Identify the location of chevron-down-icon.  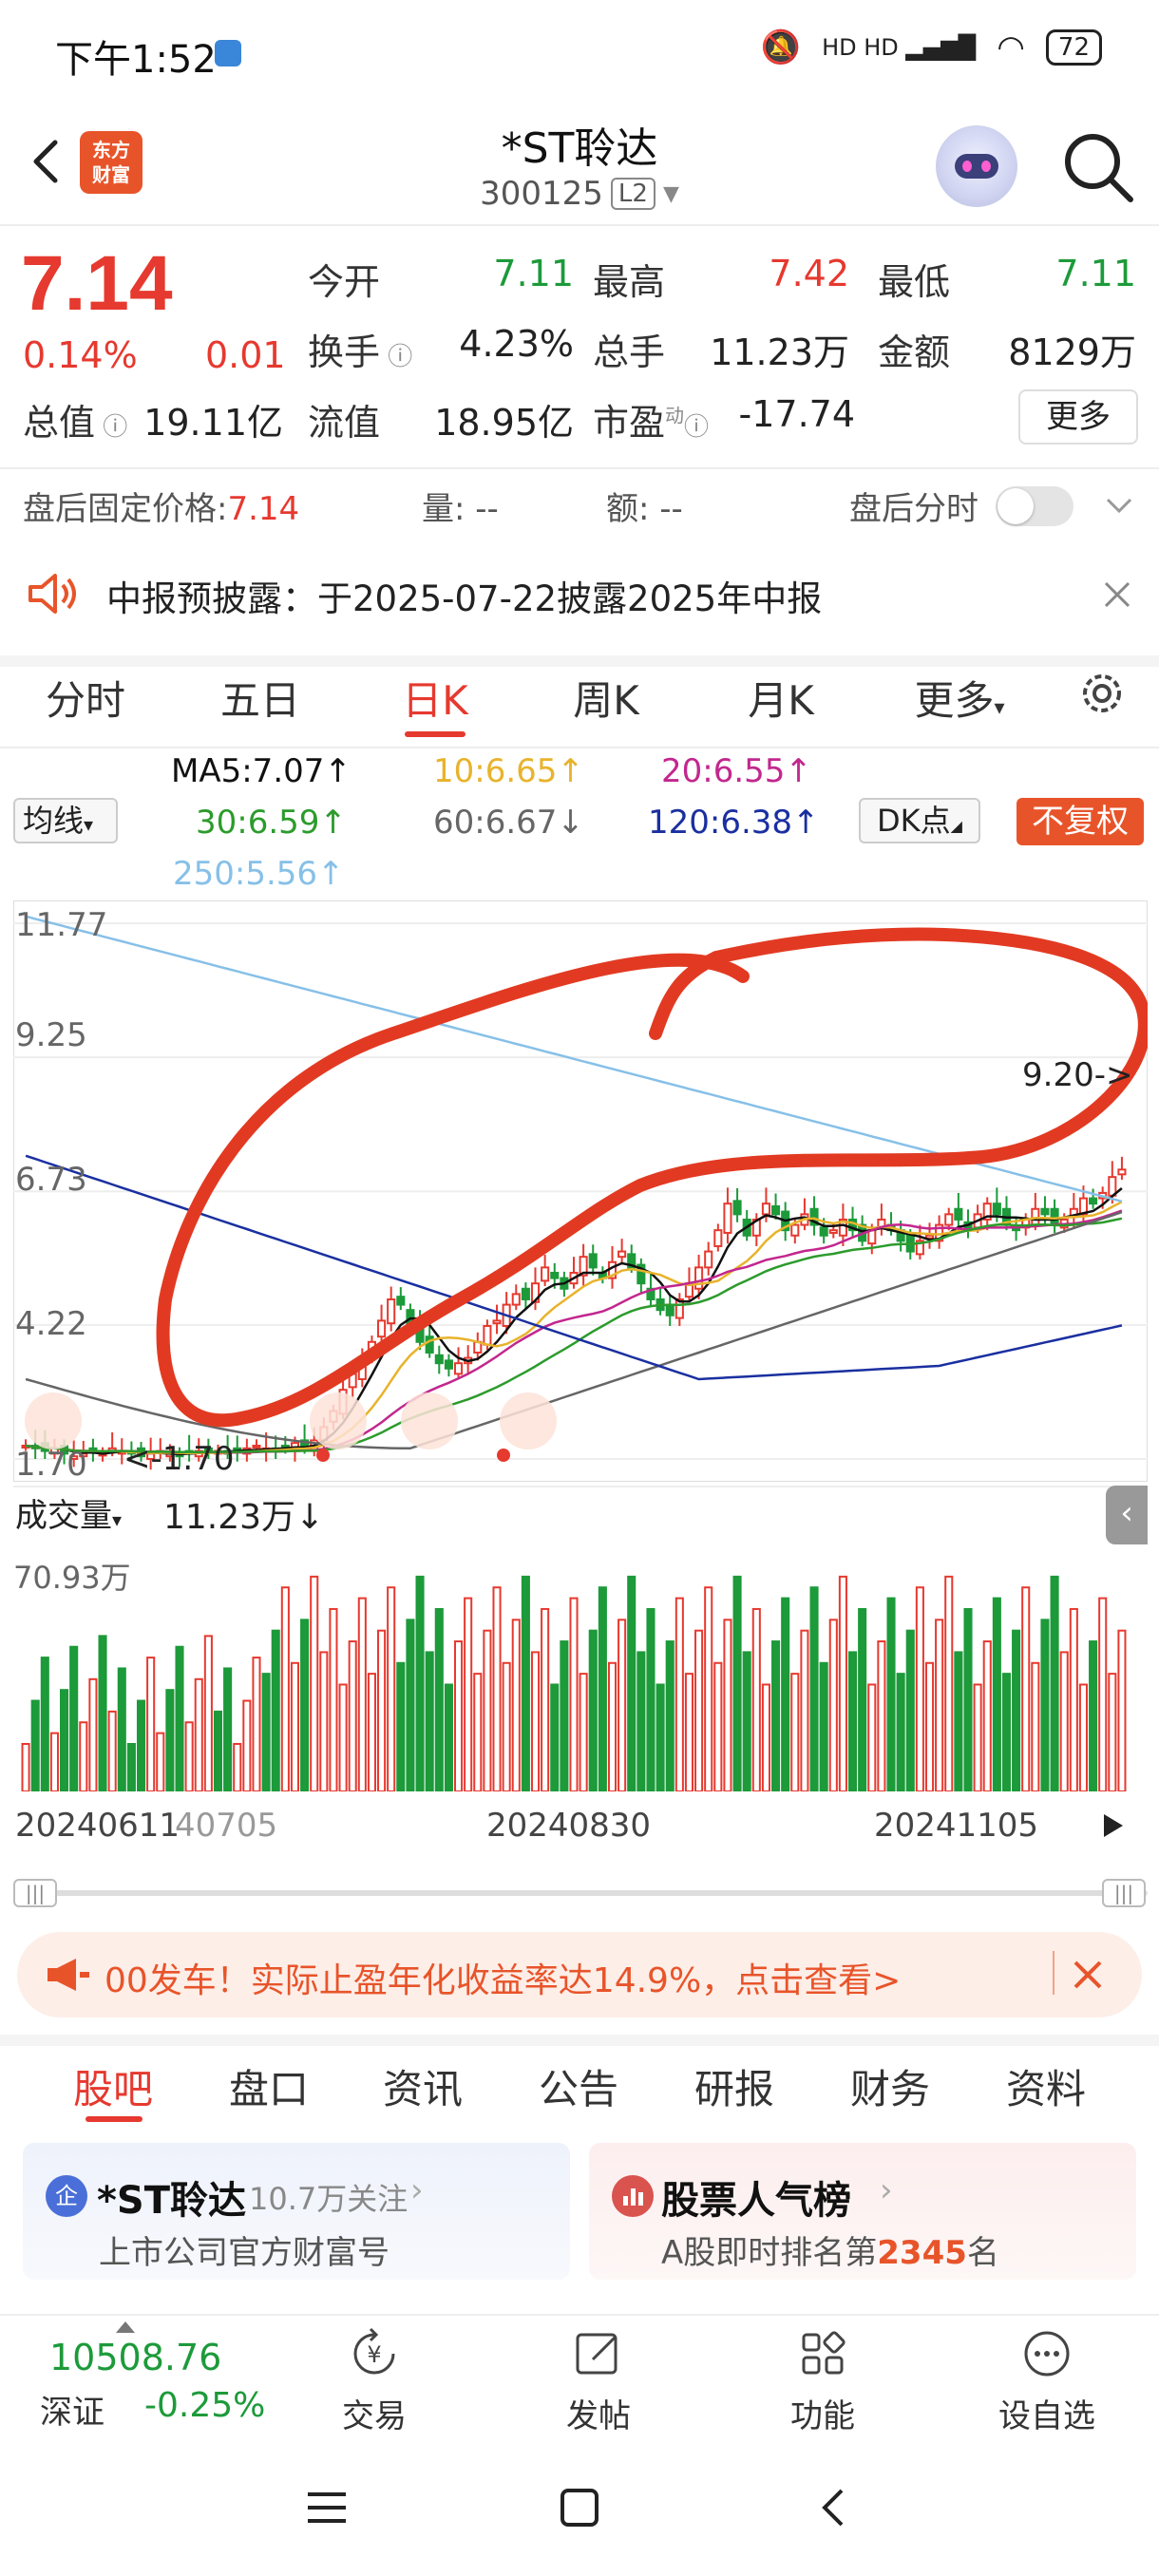
(1119, 505).